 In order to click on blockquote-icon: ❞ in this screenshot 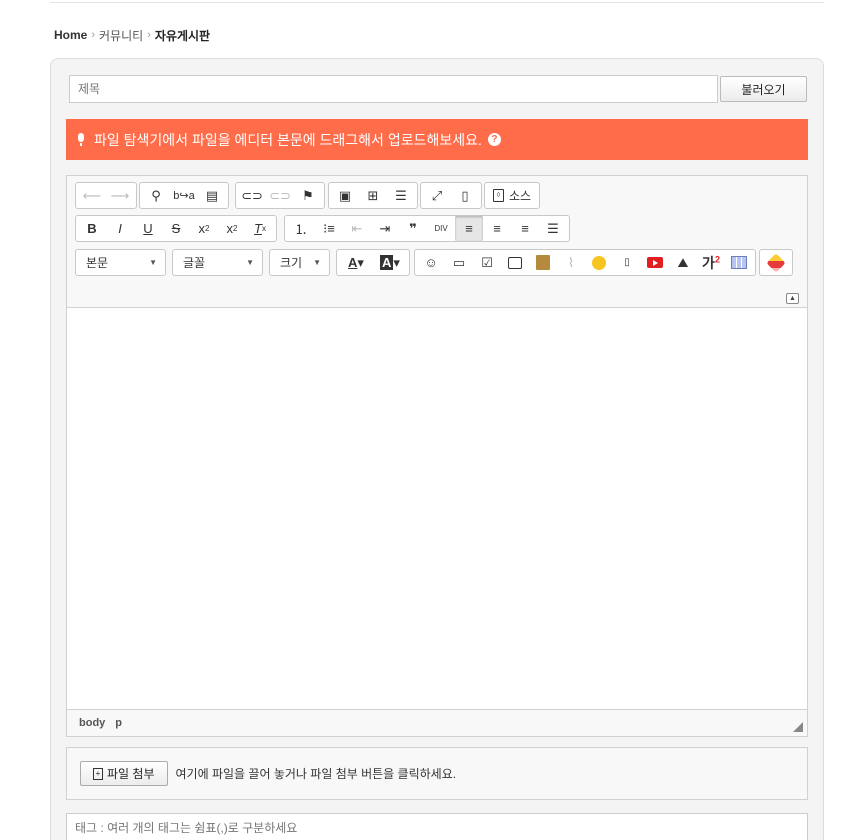, I will do `click(413, 228)`.